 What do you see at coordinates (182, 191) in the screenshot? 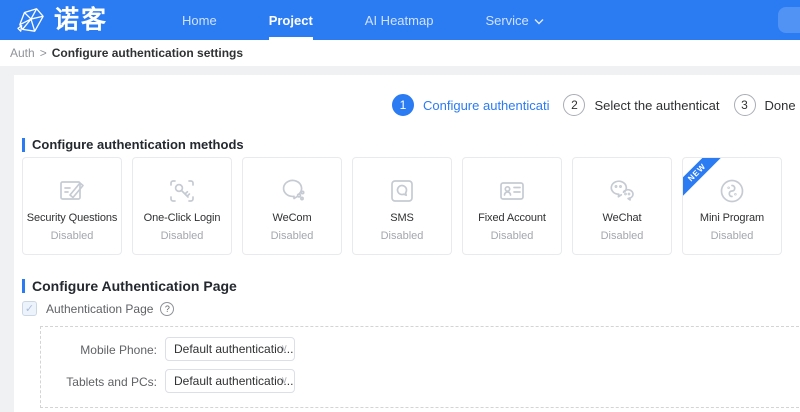
I see `one-click-login-icon` at bounding box center [182, 191].